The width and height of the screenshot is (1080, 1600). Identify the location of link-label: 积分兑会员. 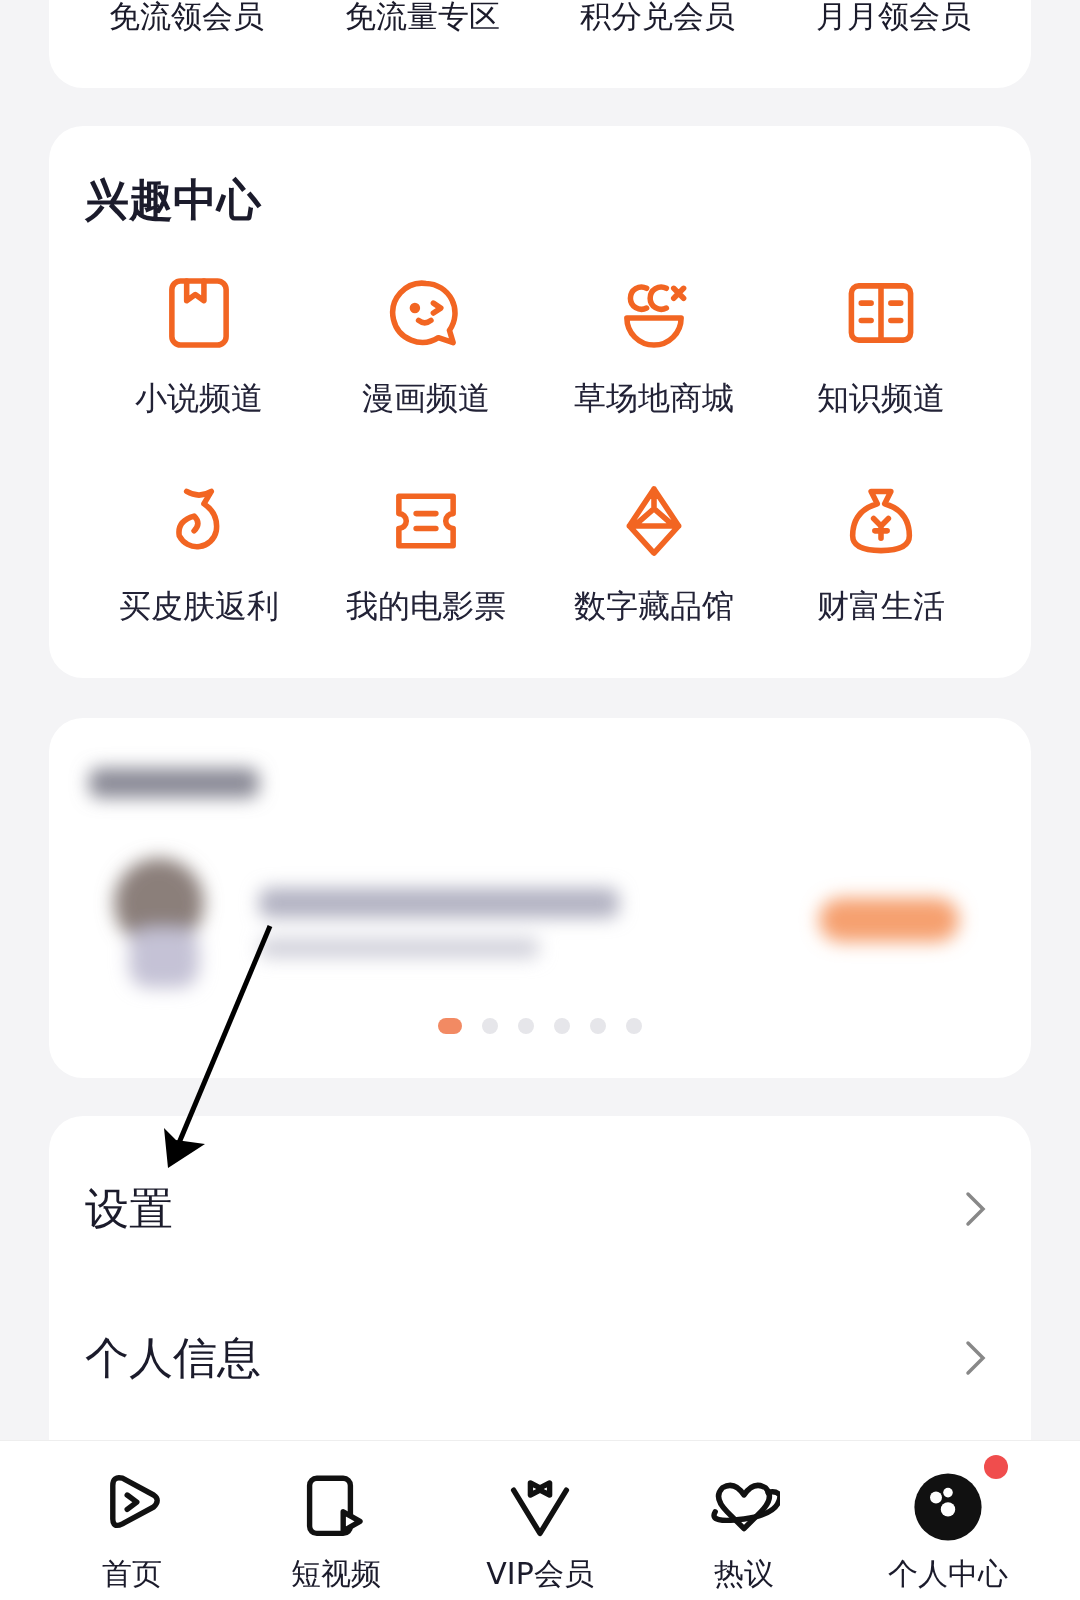
(658, 16).